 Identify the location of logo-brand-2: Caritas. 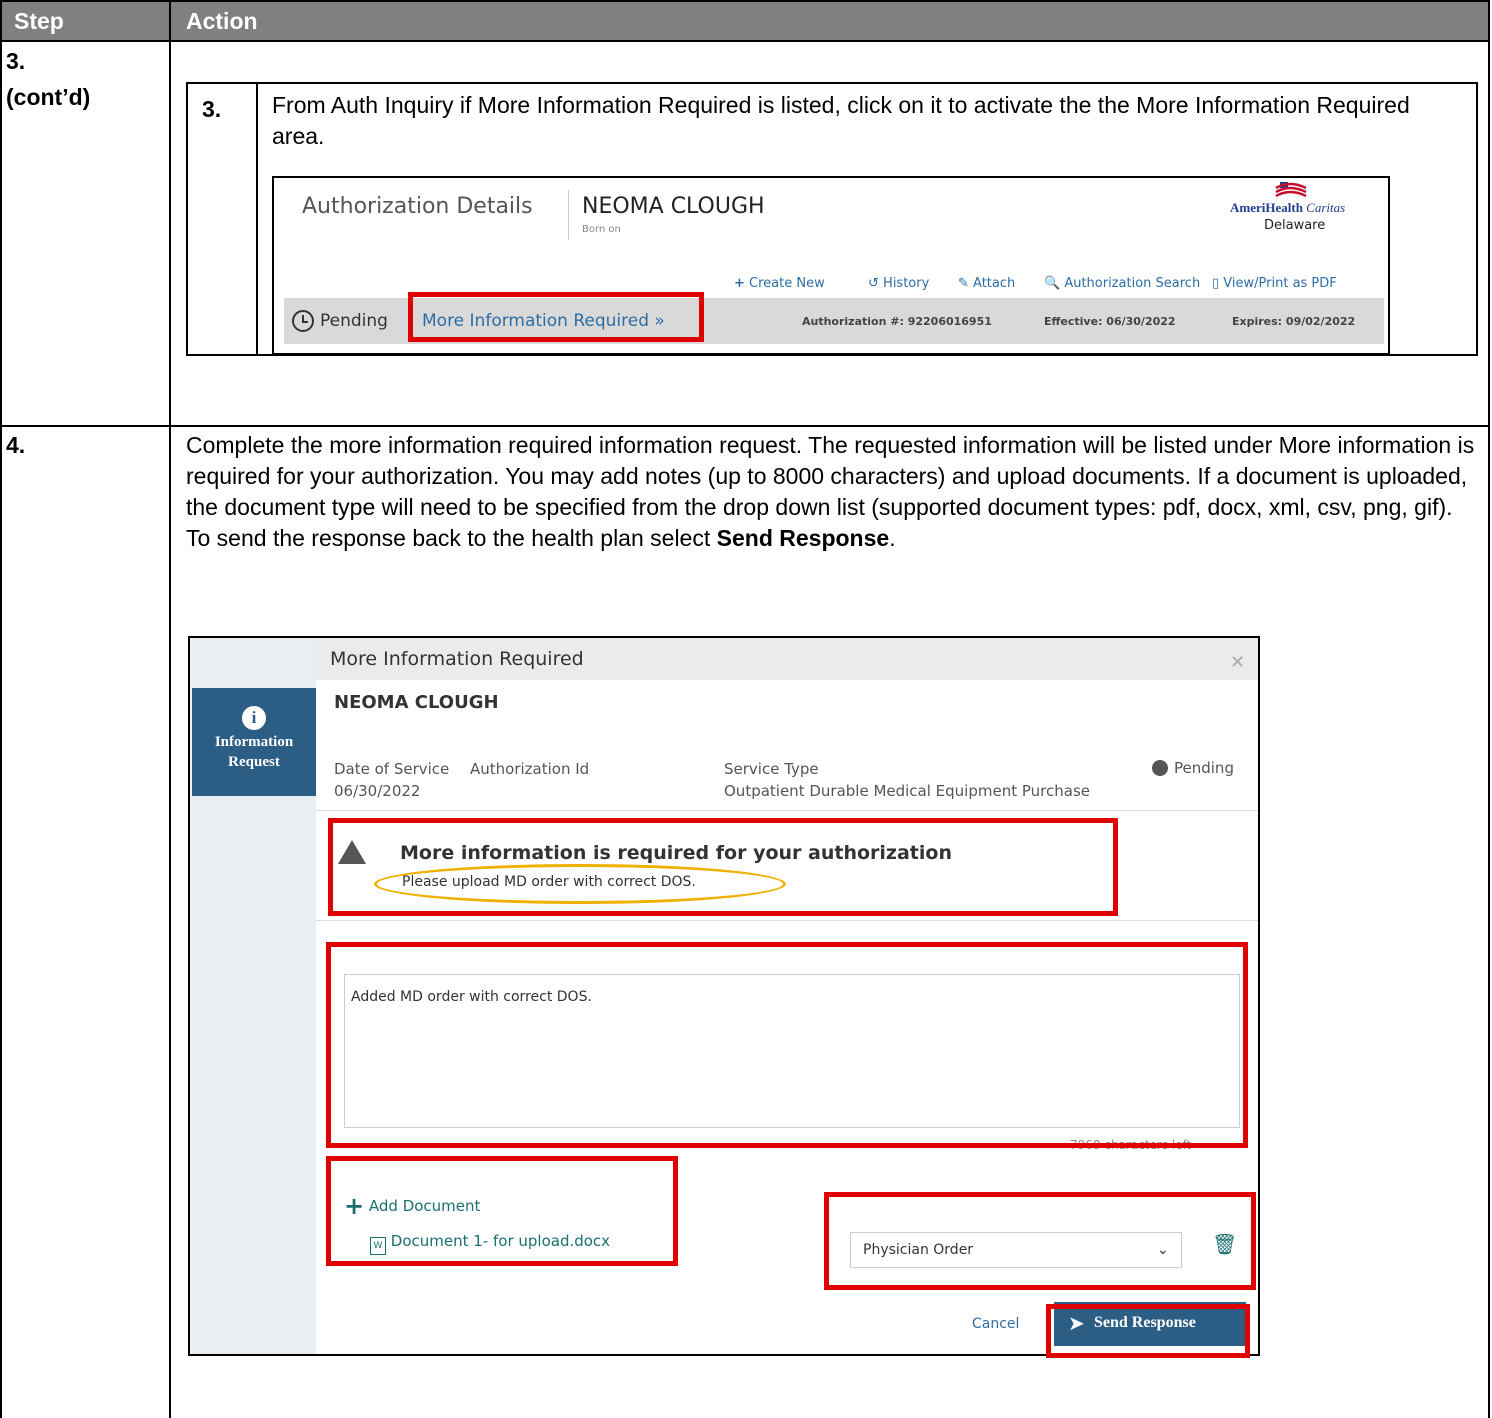
(1326, 207).